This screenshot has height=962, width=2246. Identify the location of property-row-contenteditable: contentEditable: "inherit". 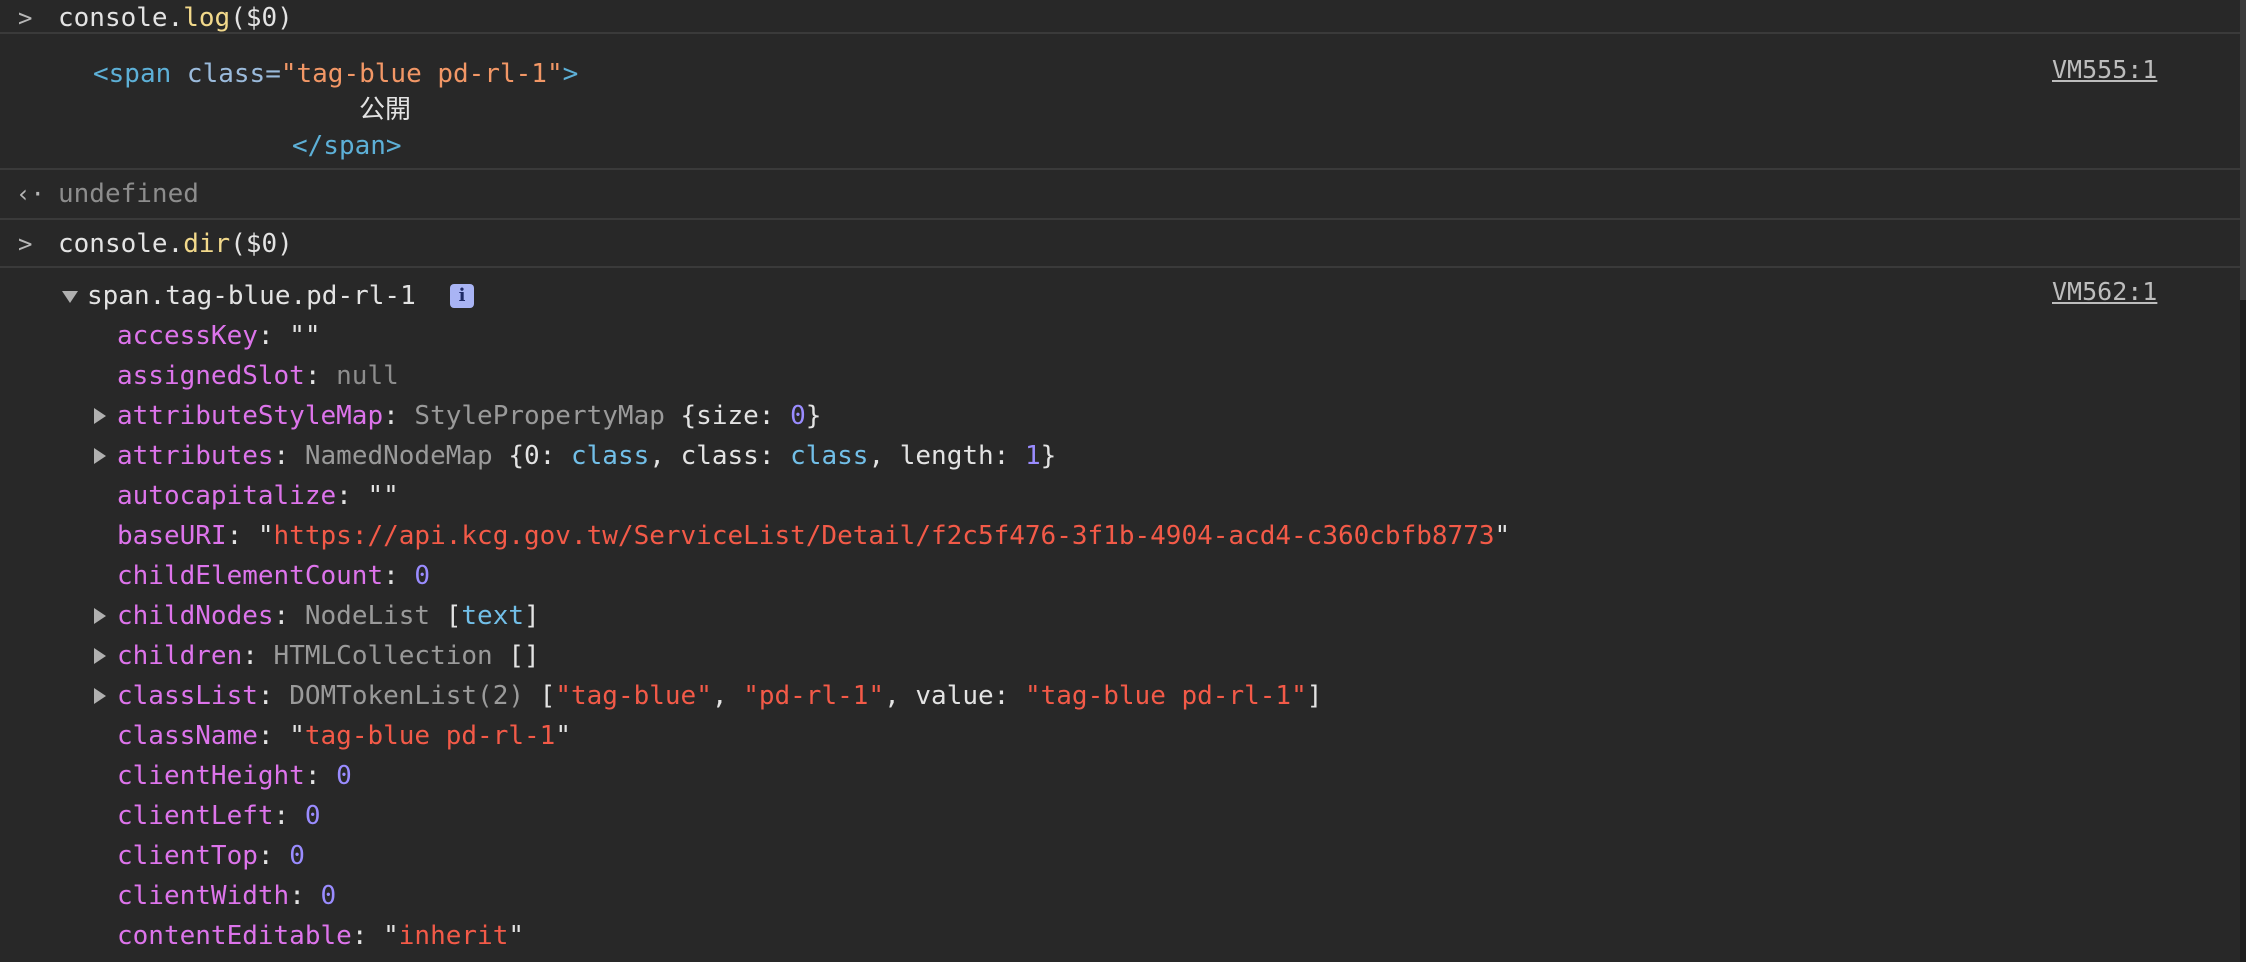
(320, 936).